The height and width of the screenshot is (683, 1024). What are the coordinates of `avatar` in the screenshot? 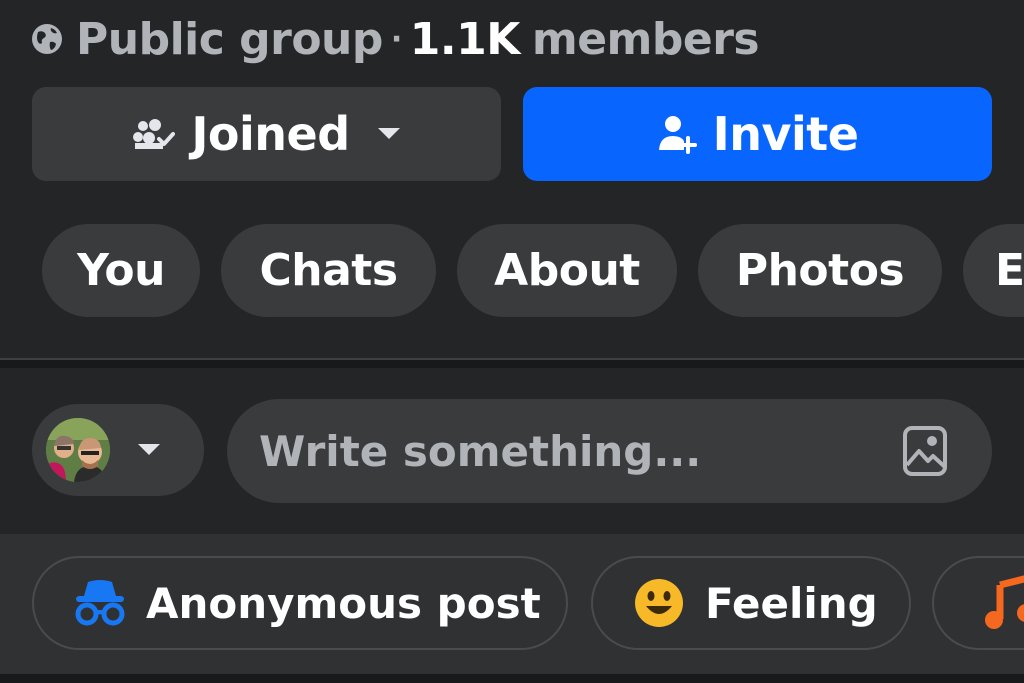 It's located at (78, 450).